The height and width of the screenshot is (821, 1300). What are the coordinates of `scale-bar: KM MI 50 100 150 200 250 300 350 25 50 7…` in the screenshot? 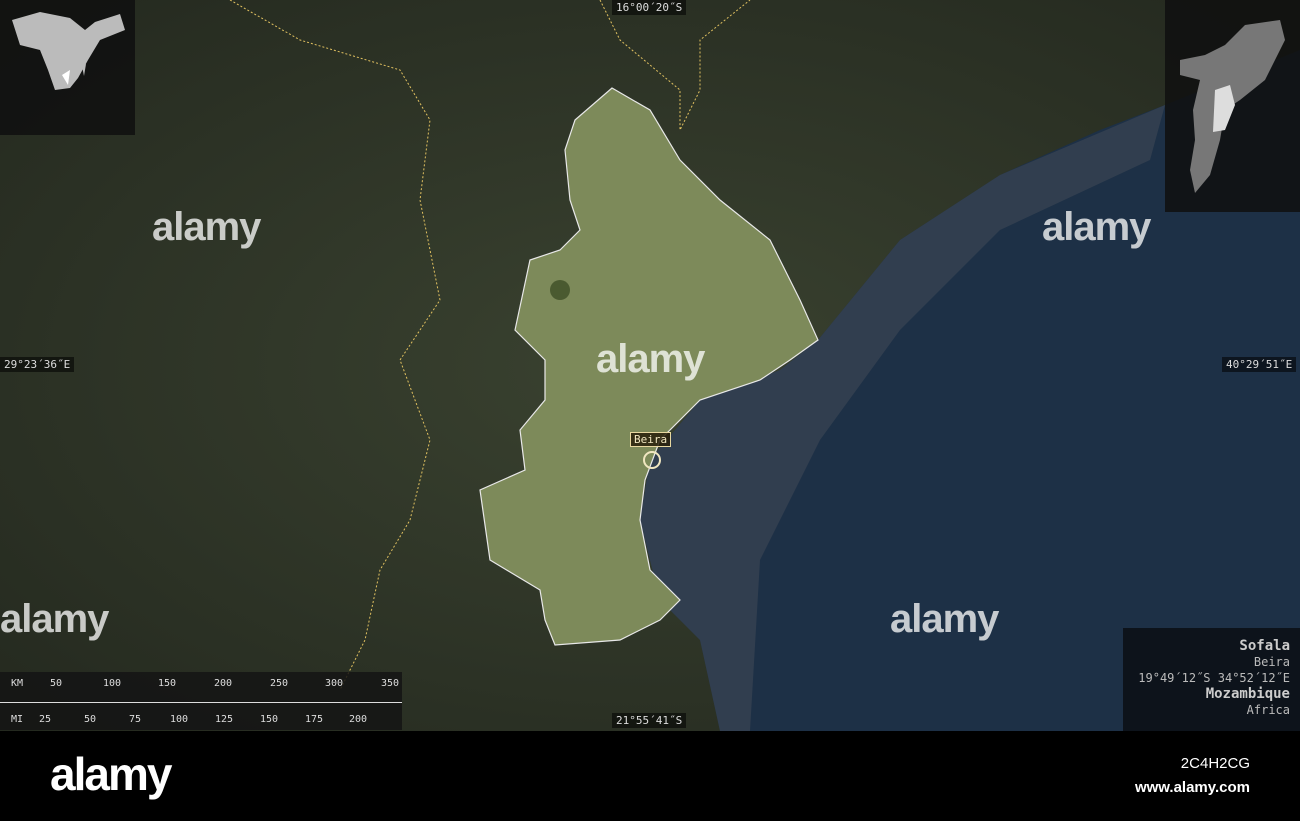 It's located at (201, 701).